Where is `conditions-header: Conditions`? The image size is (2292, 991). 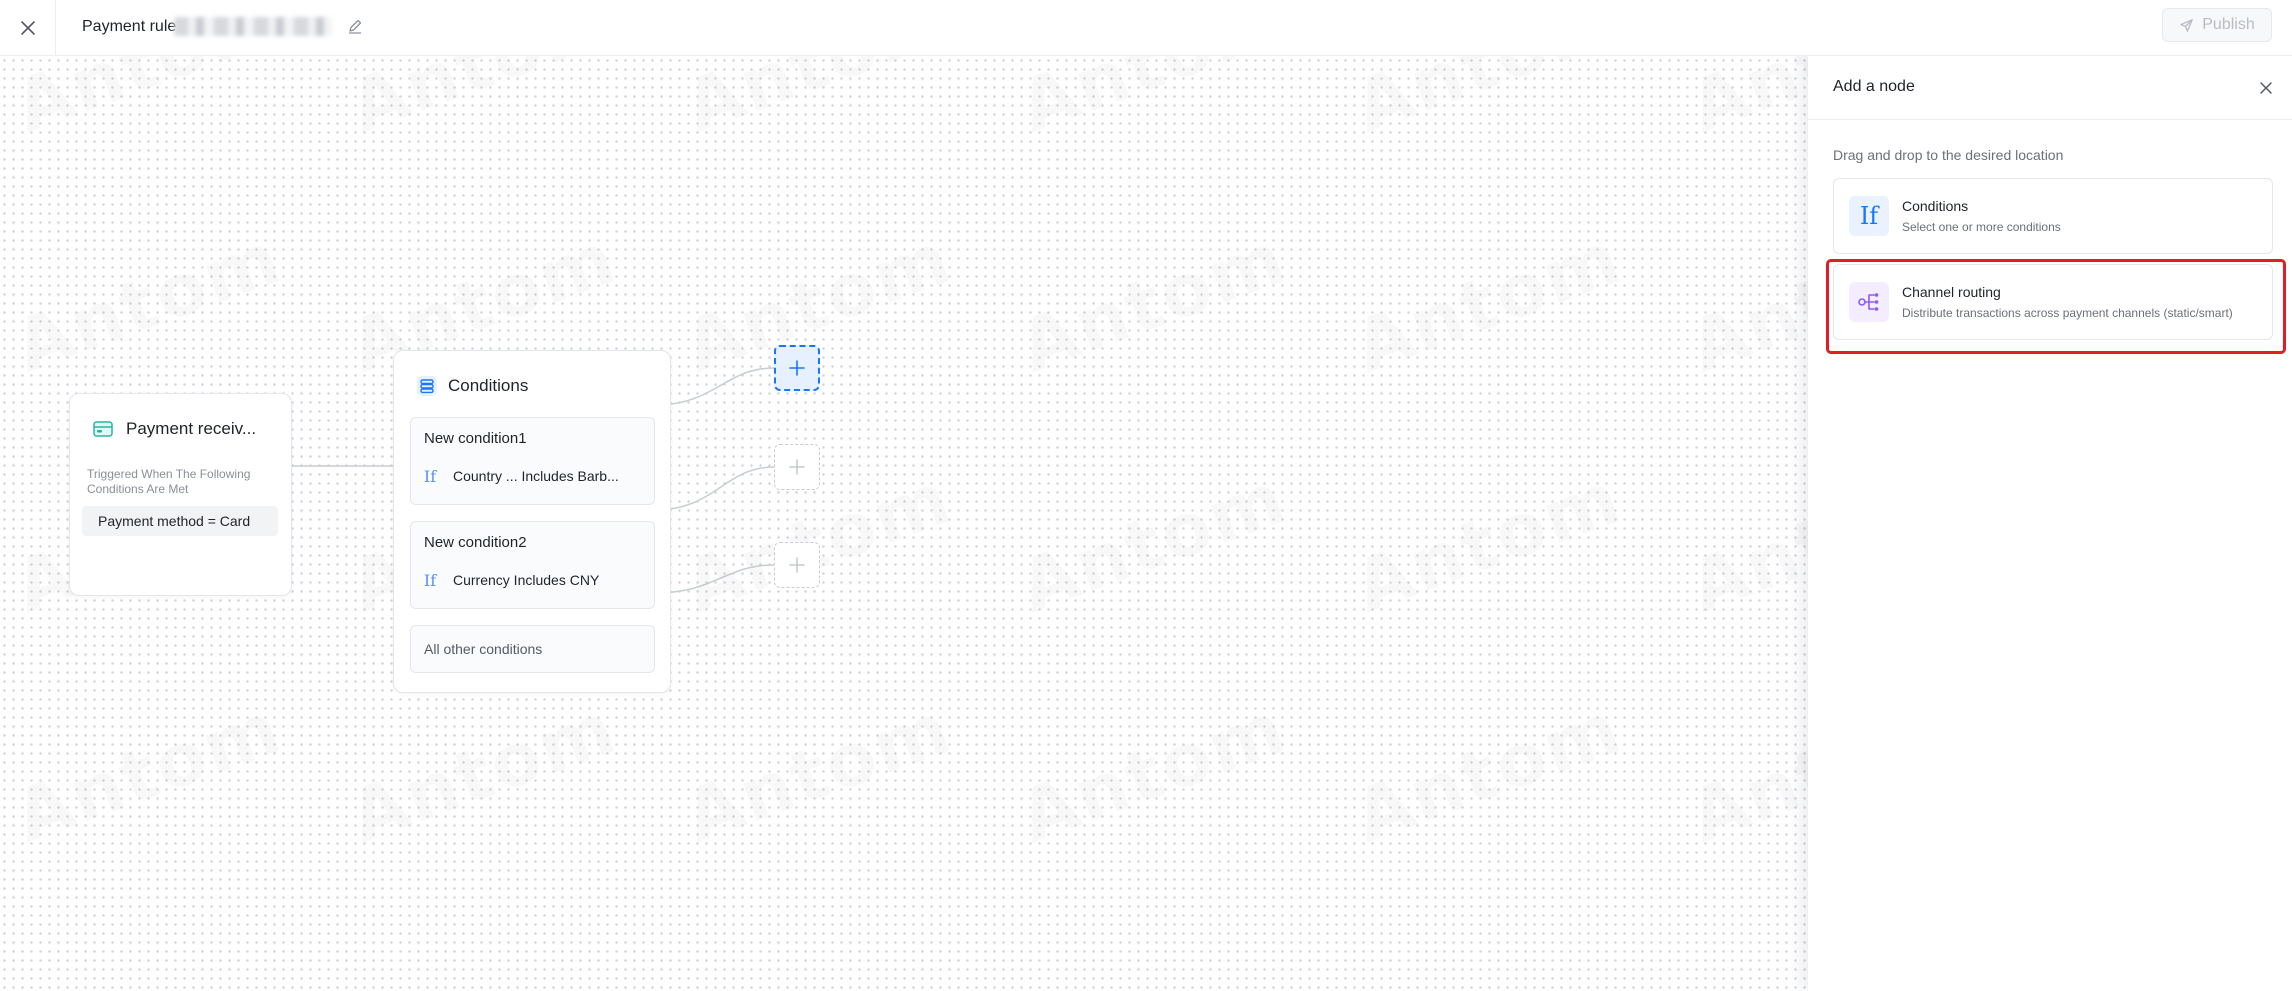 conditions-header: Conditions is located at coordinates (472, 386).